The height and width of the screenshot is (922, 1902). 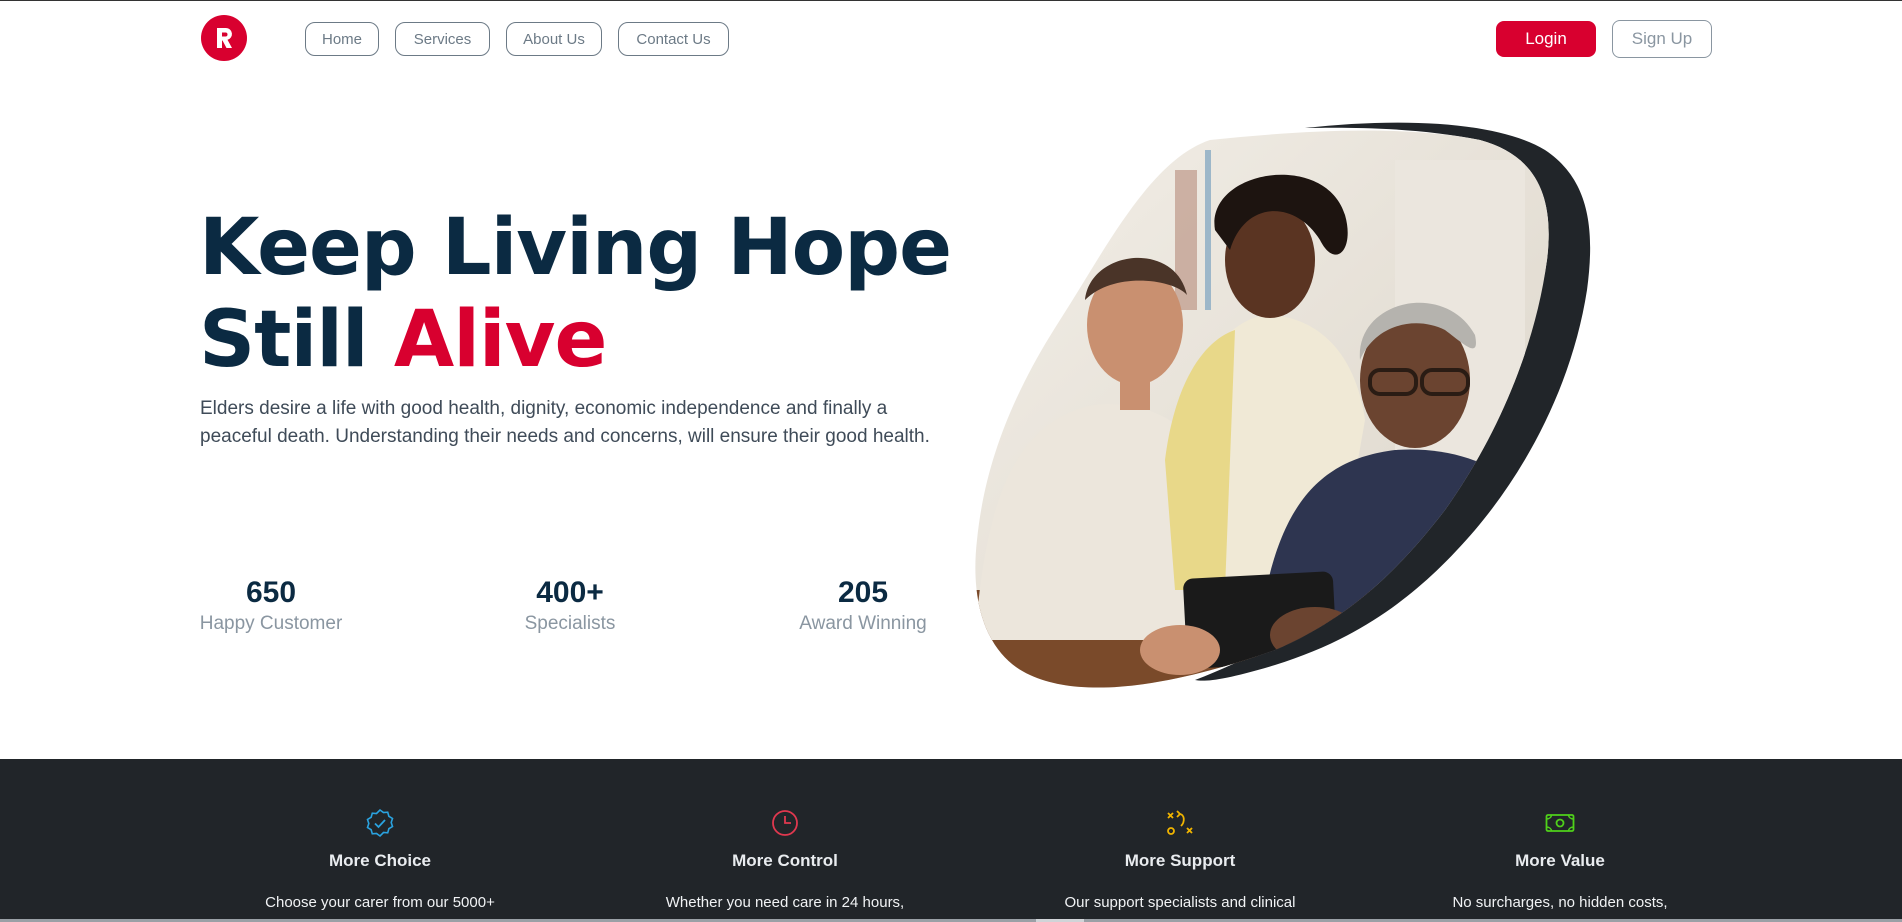 What do you see at coordinates (785, 860) in the screenshot?
I see `feature-title: More Control` at bounding box center [785, 860].